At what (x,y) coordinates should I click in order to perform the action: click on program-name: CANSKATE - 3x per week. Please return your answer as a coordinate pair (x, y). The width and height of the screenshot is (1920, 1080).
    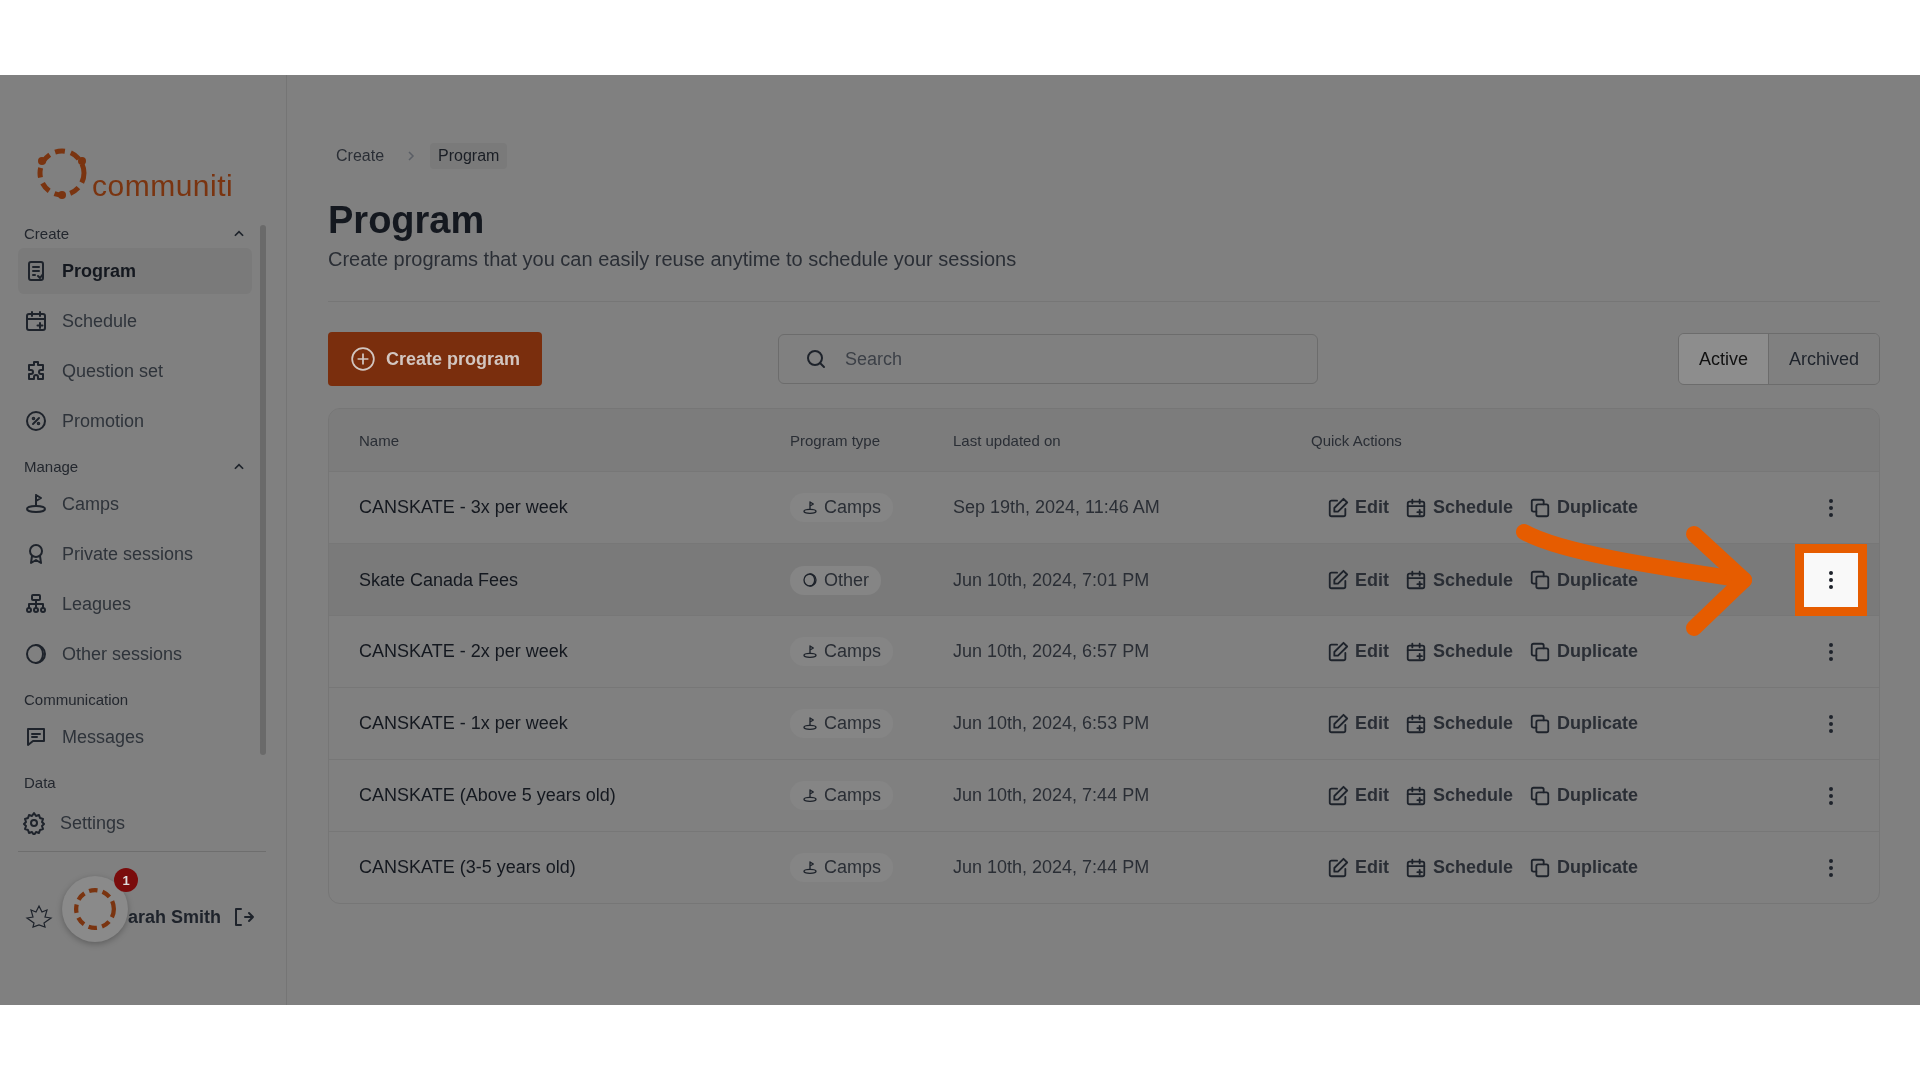
    Looking at the image, I should click on (464, 507).